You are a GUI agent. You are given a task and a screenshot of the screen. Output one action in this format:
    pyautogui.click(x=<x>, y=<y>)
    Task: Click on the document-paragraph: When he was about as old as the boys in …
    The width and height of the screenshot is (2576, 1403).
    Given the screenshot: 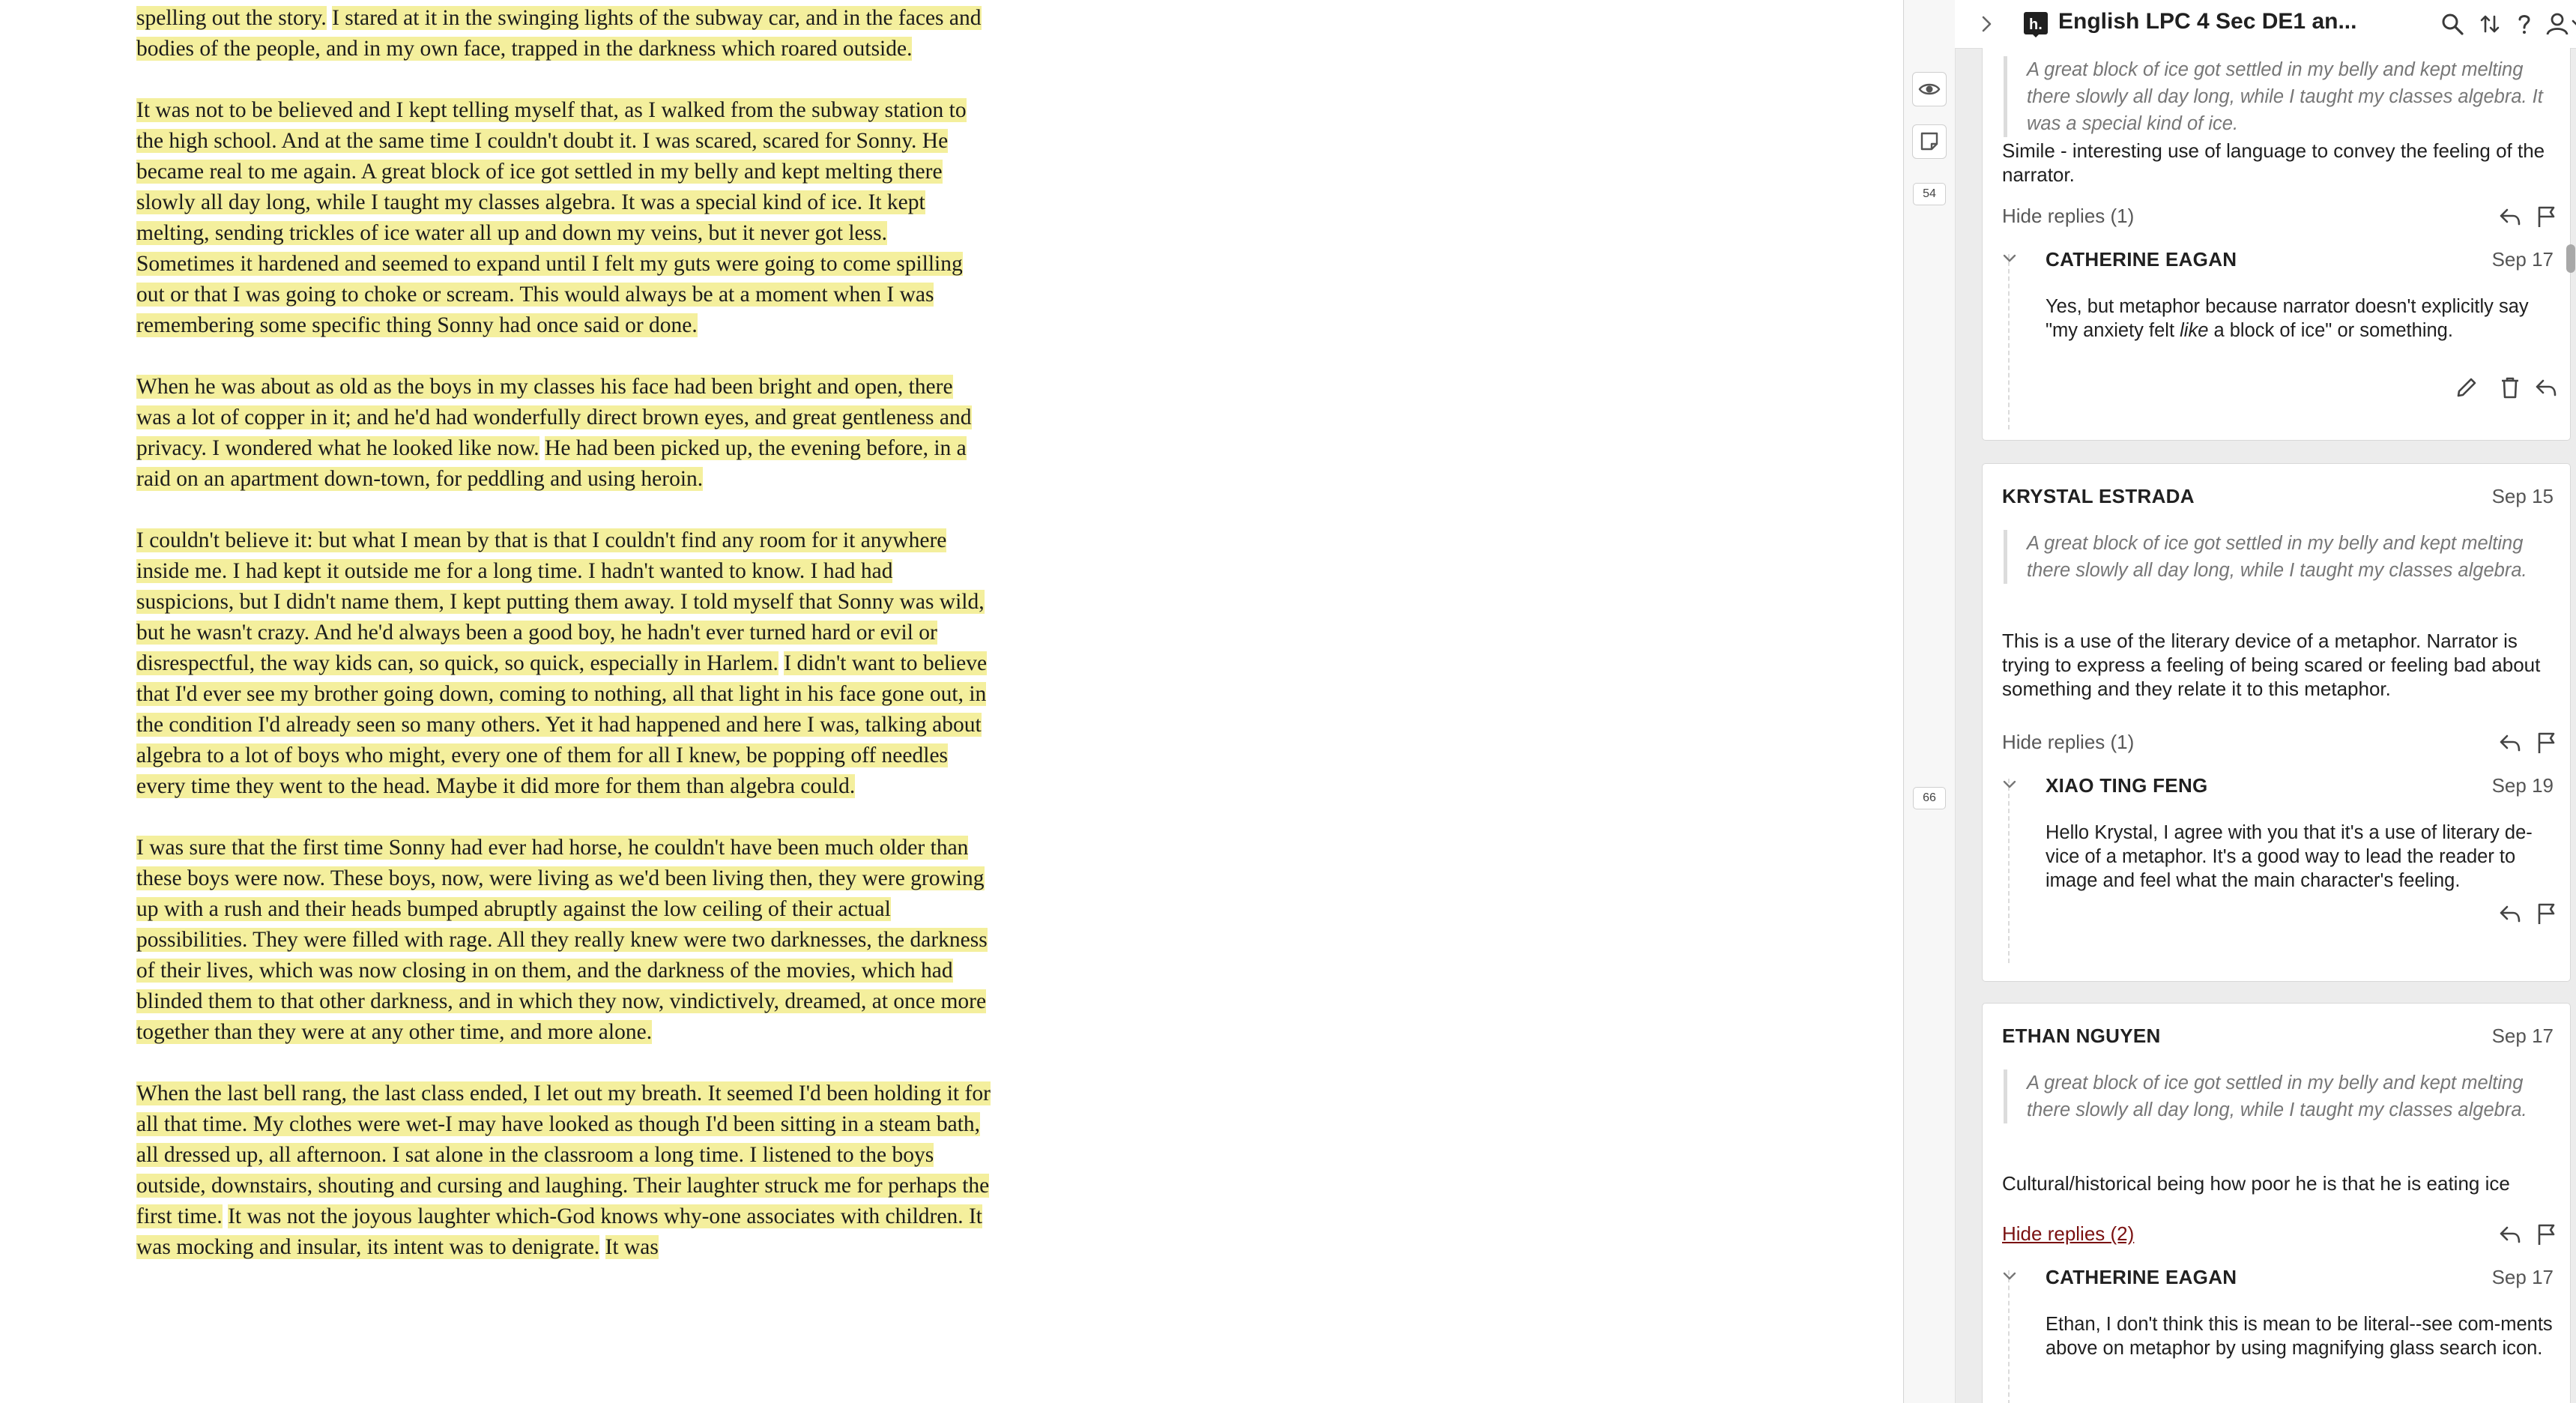 What is the action you would take?
    pyautogui.click(x=563, y=433)
    